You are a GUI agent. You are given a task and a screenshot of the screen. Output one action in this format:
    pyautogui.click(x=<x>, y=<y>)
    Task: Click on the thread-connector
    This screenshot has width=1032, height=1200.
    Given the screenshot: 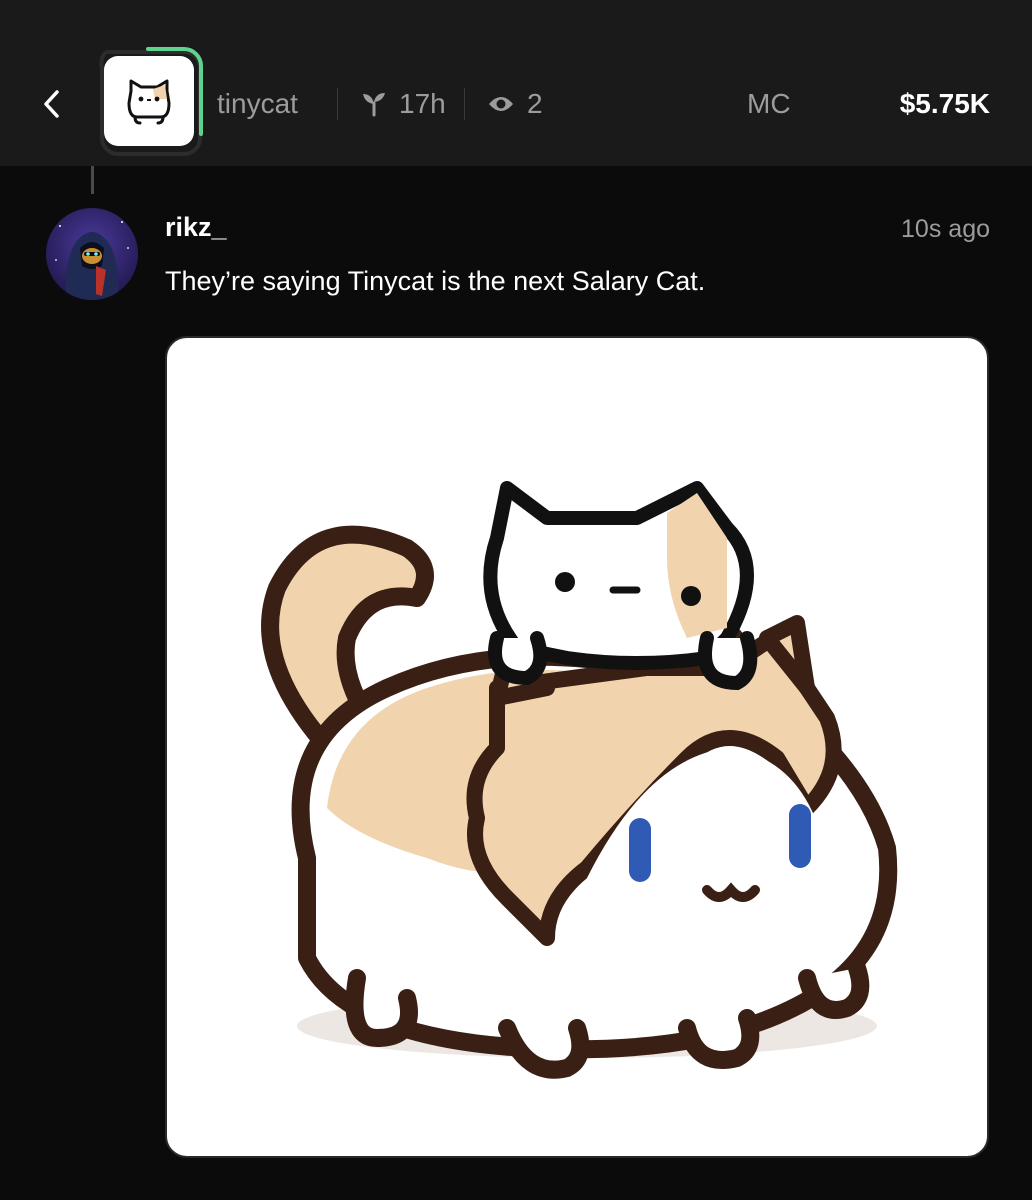 What is the action you would take?
    pyautogui.click(x=92, y=180)
    